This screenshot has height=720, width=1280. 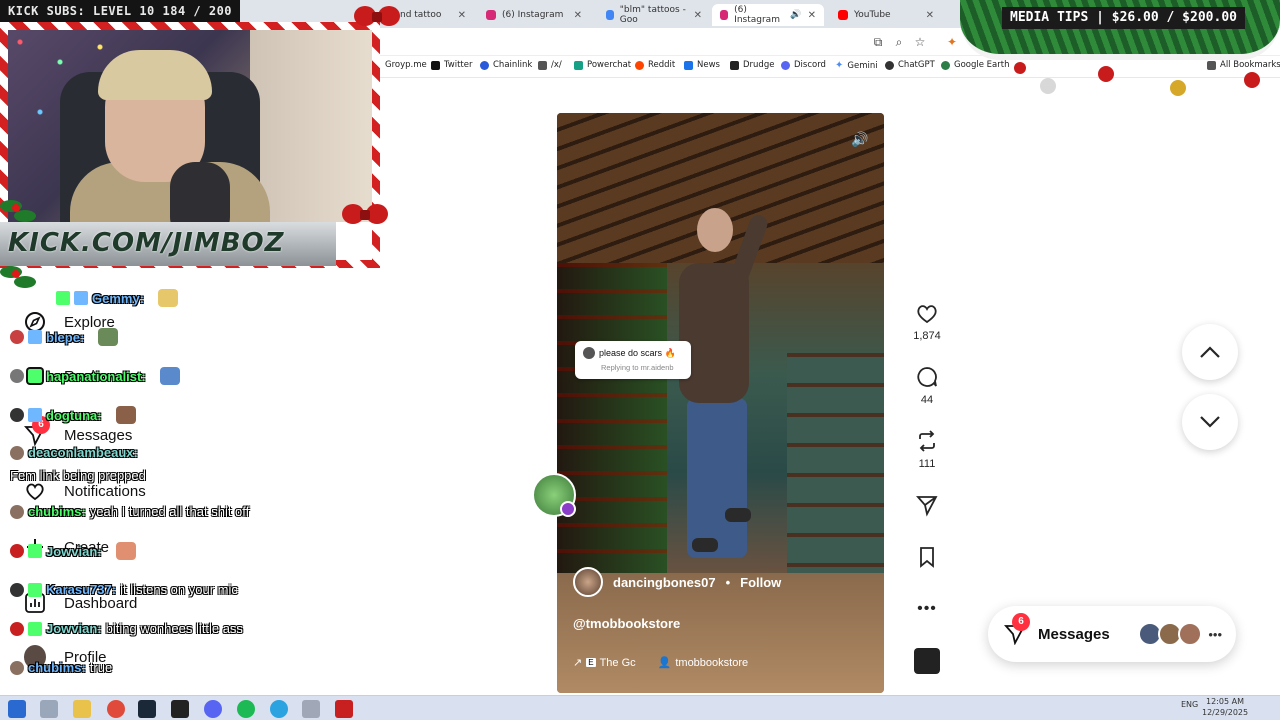 What do you see at coordinates (920, 42) in the screenshot?
I see `bookmark-star-icon: ☆` at bounding box center [920, 42].